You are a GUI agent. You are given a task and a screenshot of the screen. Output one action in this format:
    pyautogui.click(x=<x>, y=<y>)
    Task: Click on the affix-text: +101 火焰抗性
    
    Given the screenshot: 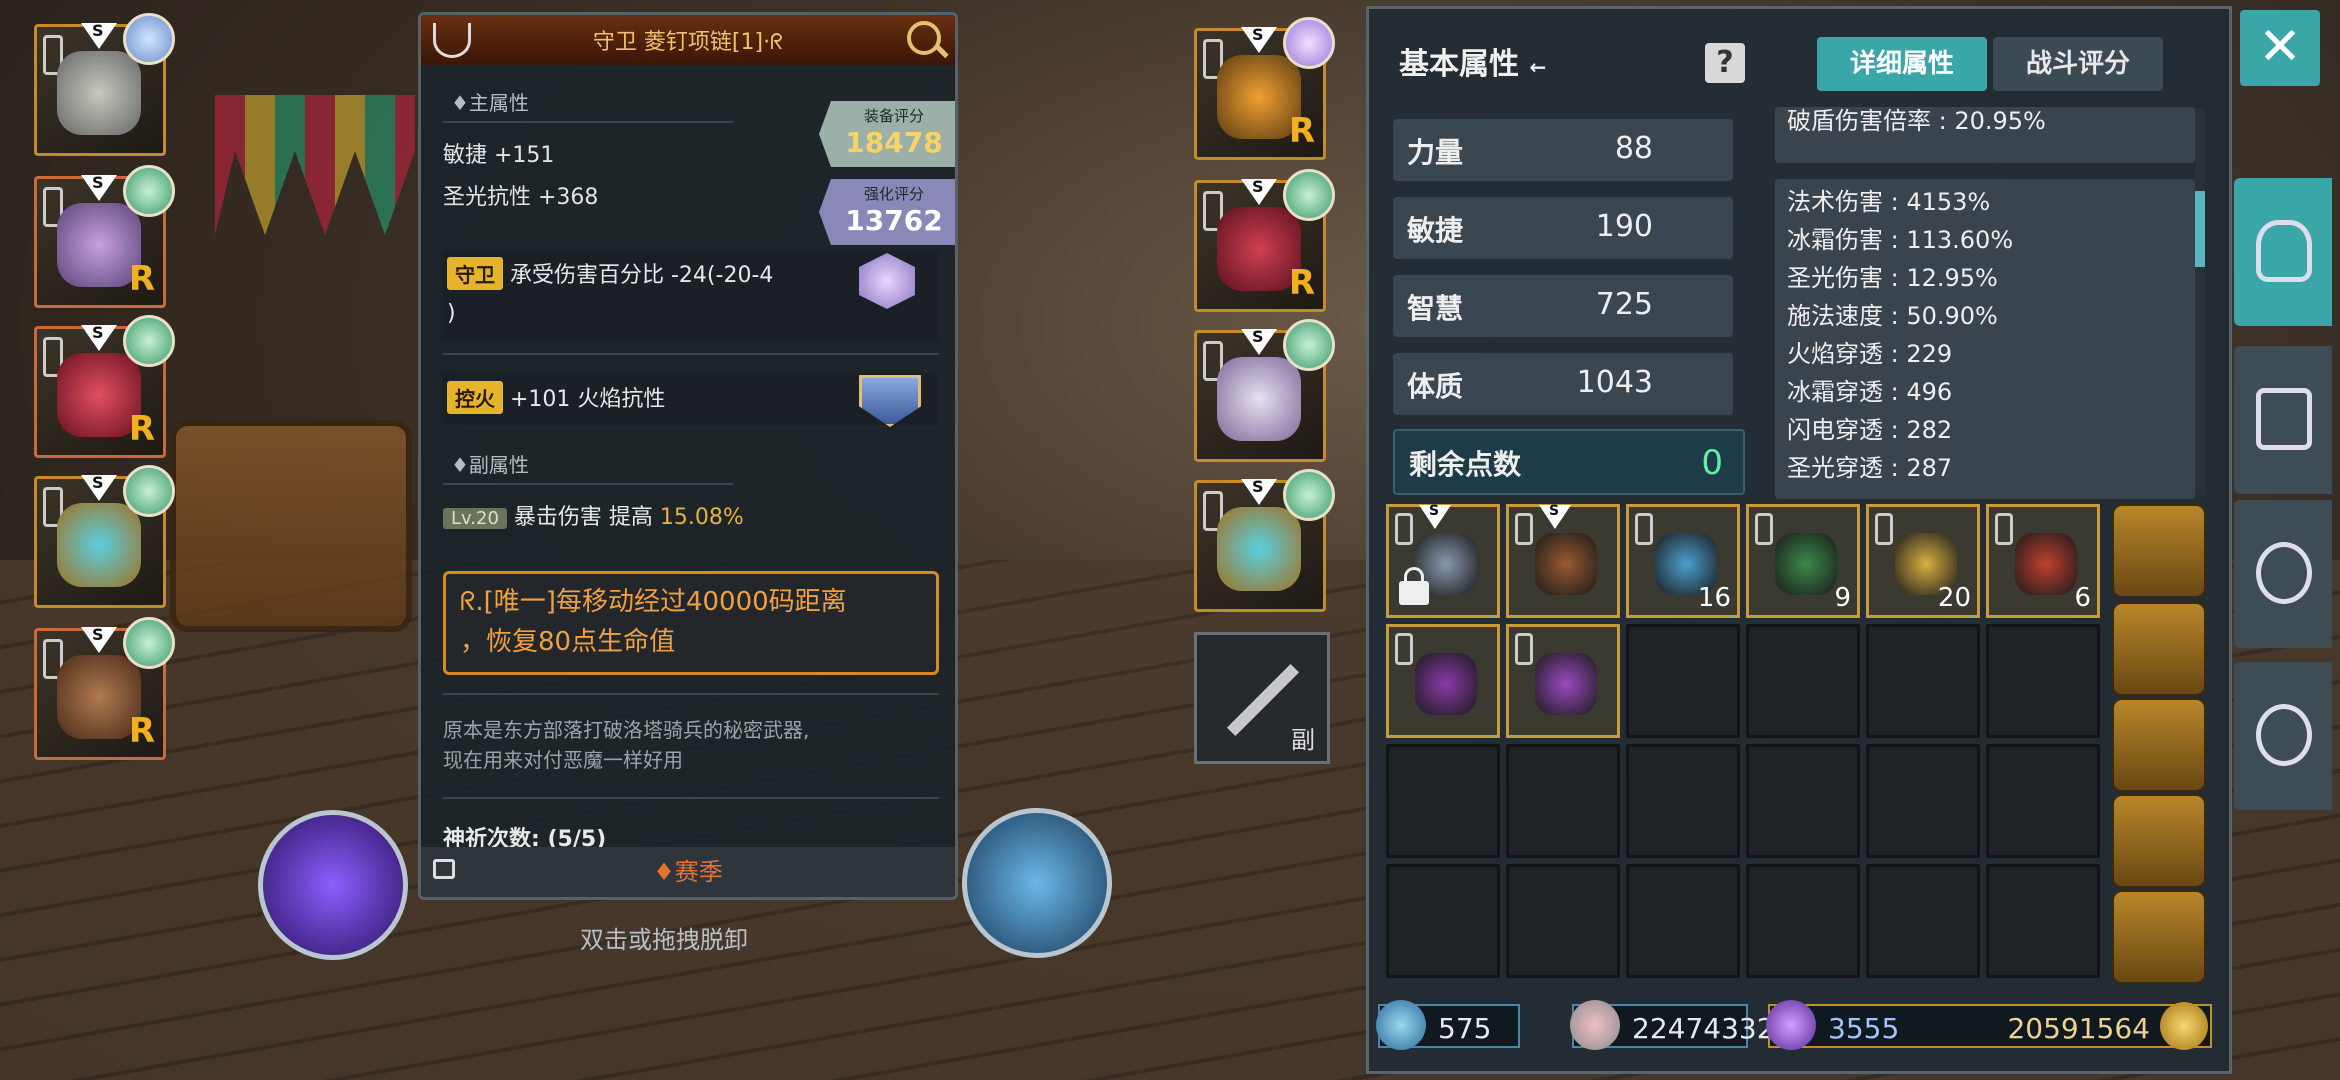 What is the action you would take?
    pyautogui.click(x=588, y=399)
    